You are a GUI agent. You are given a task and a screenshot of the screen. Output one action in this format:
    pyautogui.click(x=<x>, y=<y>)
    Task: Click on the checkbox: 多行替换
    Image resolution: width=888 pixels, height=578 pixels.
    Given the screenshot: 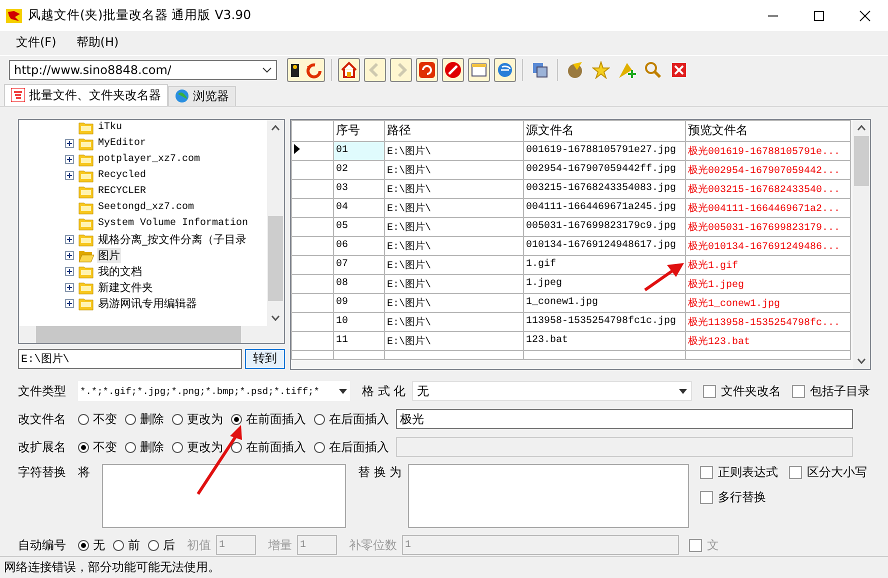 What is the action you would take?
    pyautogui.click(x=739, y=497)
    